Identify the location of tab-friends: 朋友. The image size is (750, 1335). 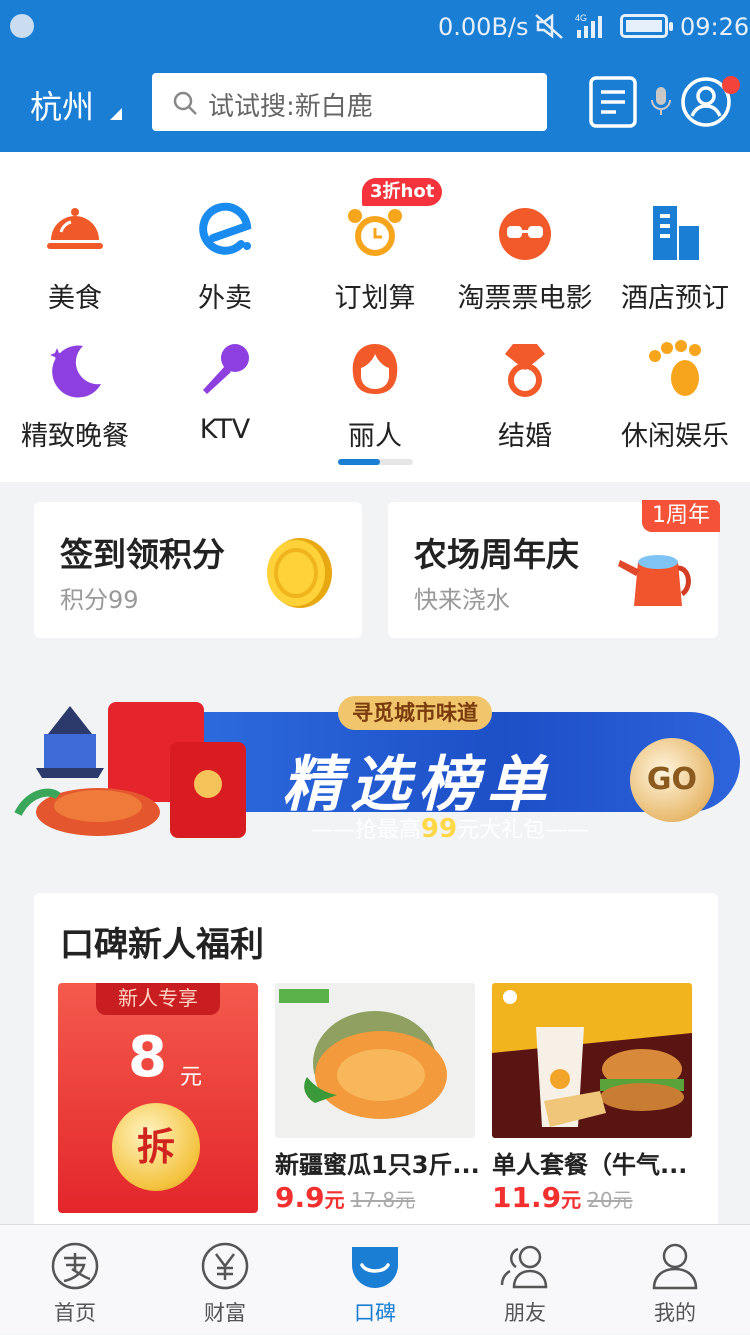
(525, 1280).